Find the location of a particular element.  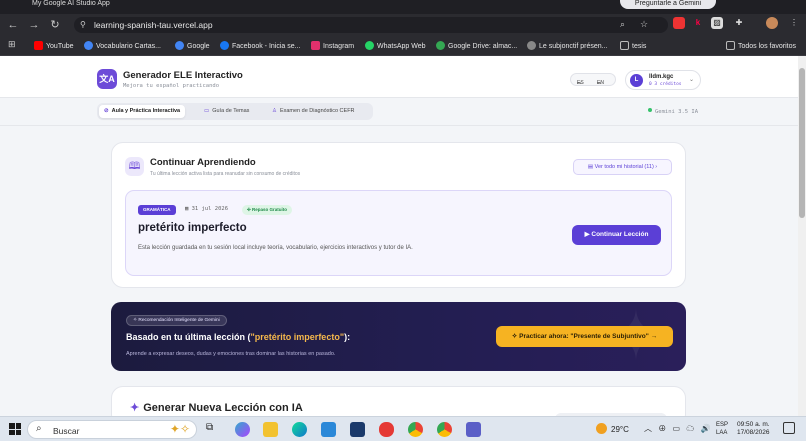

chrome-icon is located at coordinates (415, 429).